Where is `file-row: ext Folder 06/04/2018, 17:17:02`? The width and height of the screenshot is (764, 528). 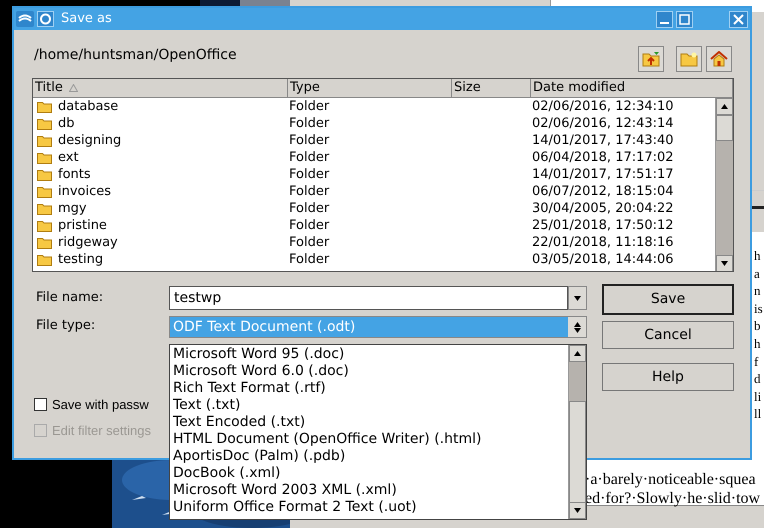
file-row: ext Folder 06/04/2018, 17:17:02 is located at coordinates (375, 157).